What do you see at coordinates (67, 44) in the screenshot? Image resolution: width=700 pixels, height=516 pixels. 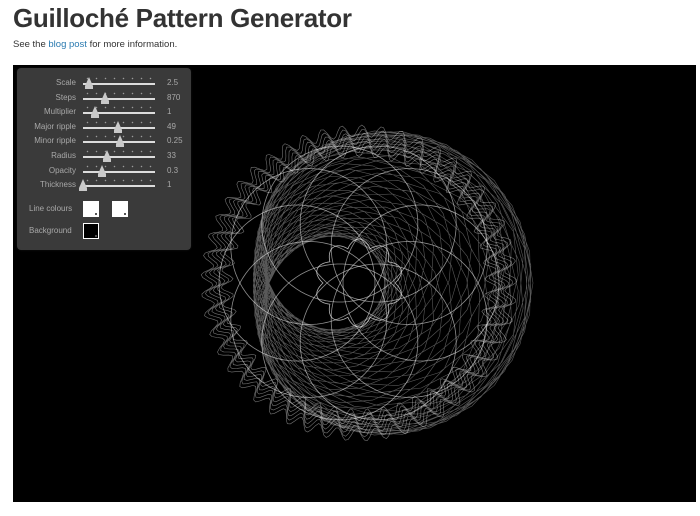 I see `blog-post-link: blog post` at bounding box center [67, 44].